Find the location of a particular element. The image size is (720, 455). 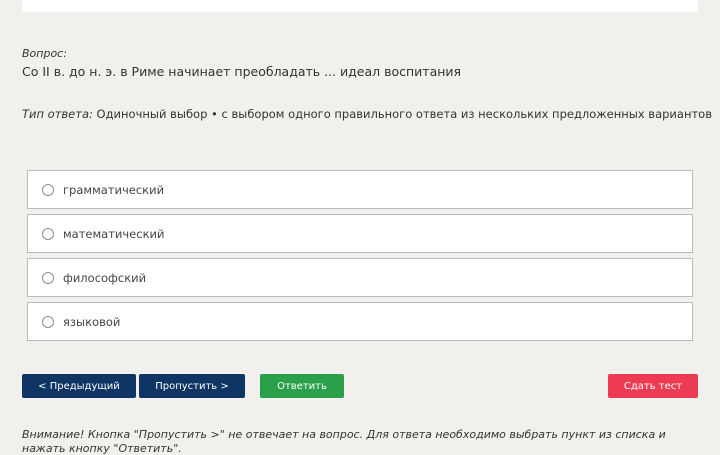

top-card is located at coordinates (360, 6).